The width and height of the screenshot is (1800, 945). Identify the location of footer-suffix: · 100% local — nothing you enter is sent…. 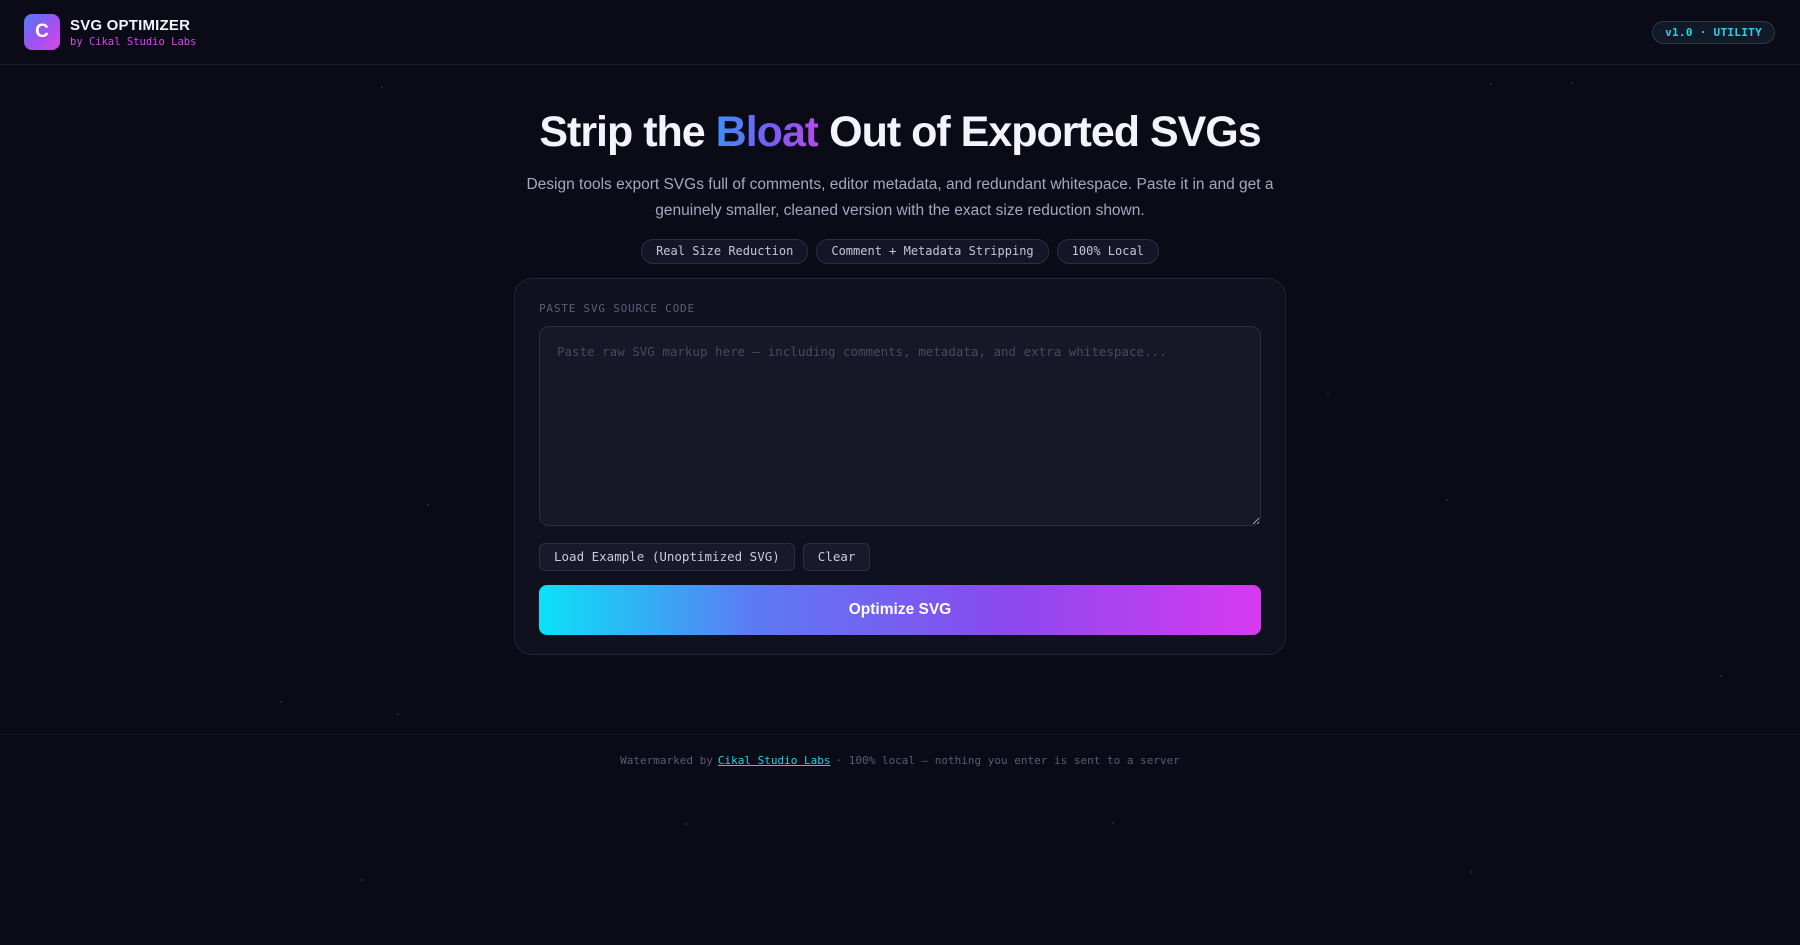
(1007, 760).